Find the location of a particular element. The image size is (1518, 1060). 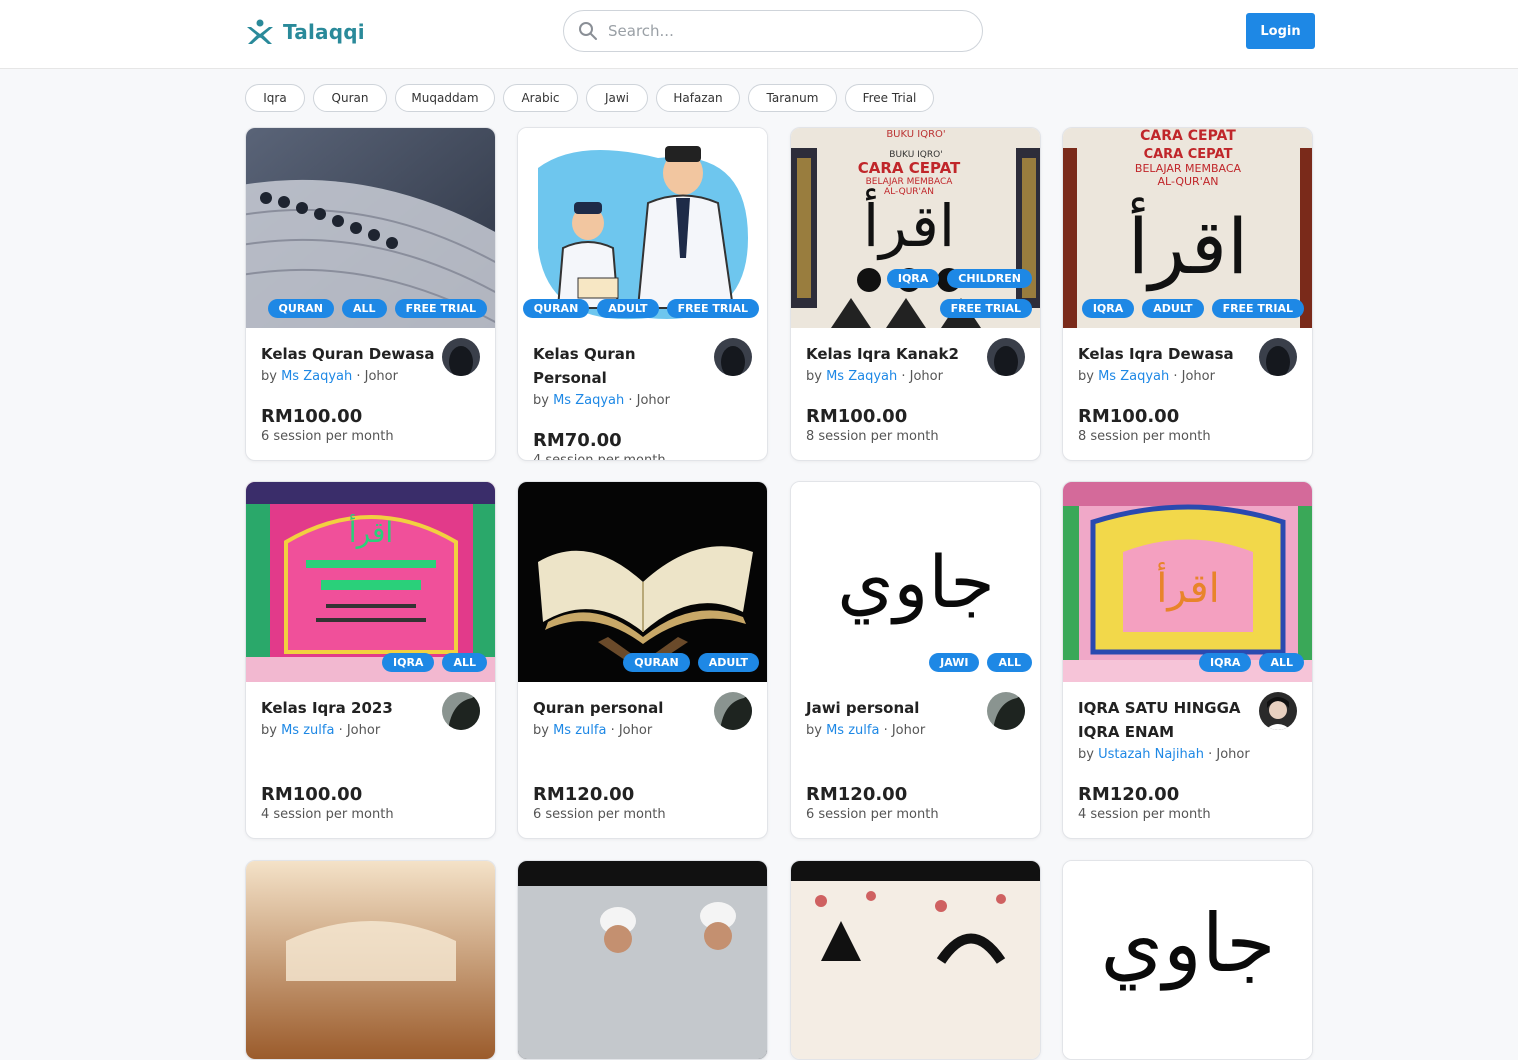

brand-logo: Talaqqi is located at coordinates (305, 32).